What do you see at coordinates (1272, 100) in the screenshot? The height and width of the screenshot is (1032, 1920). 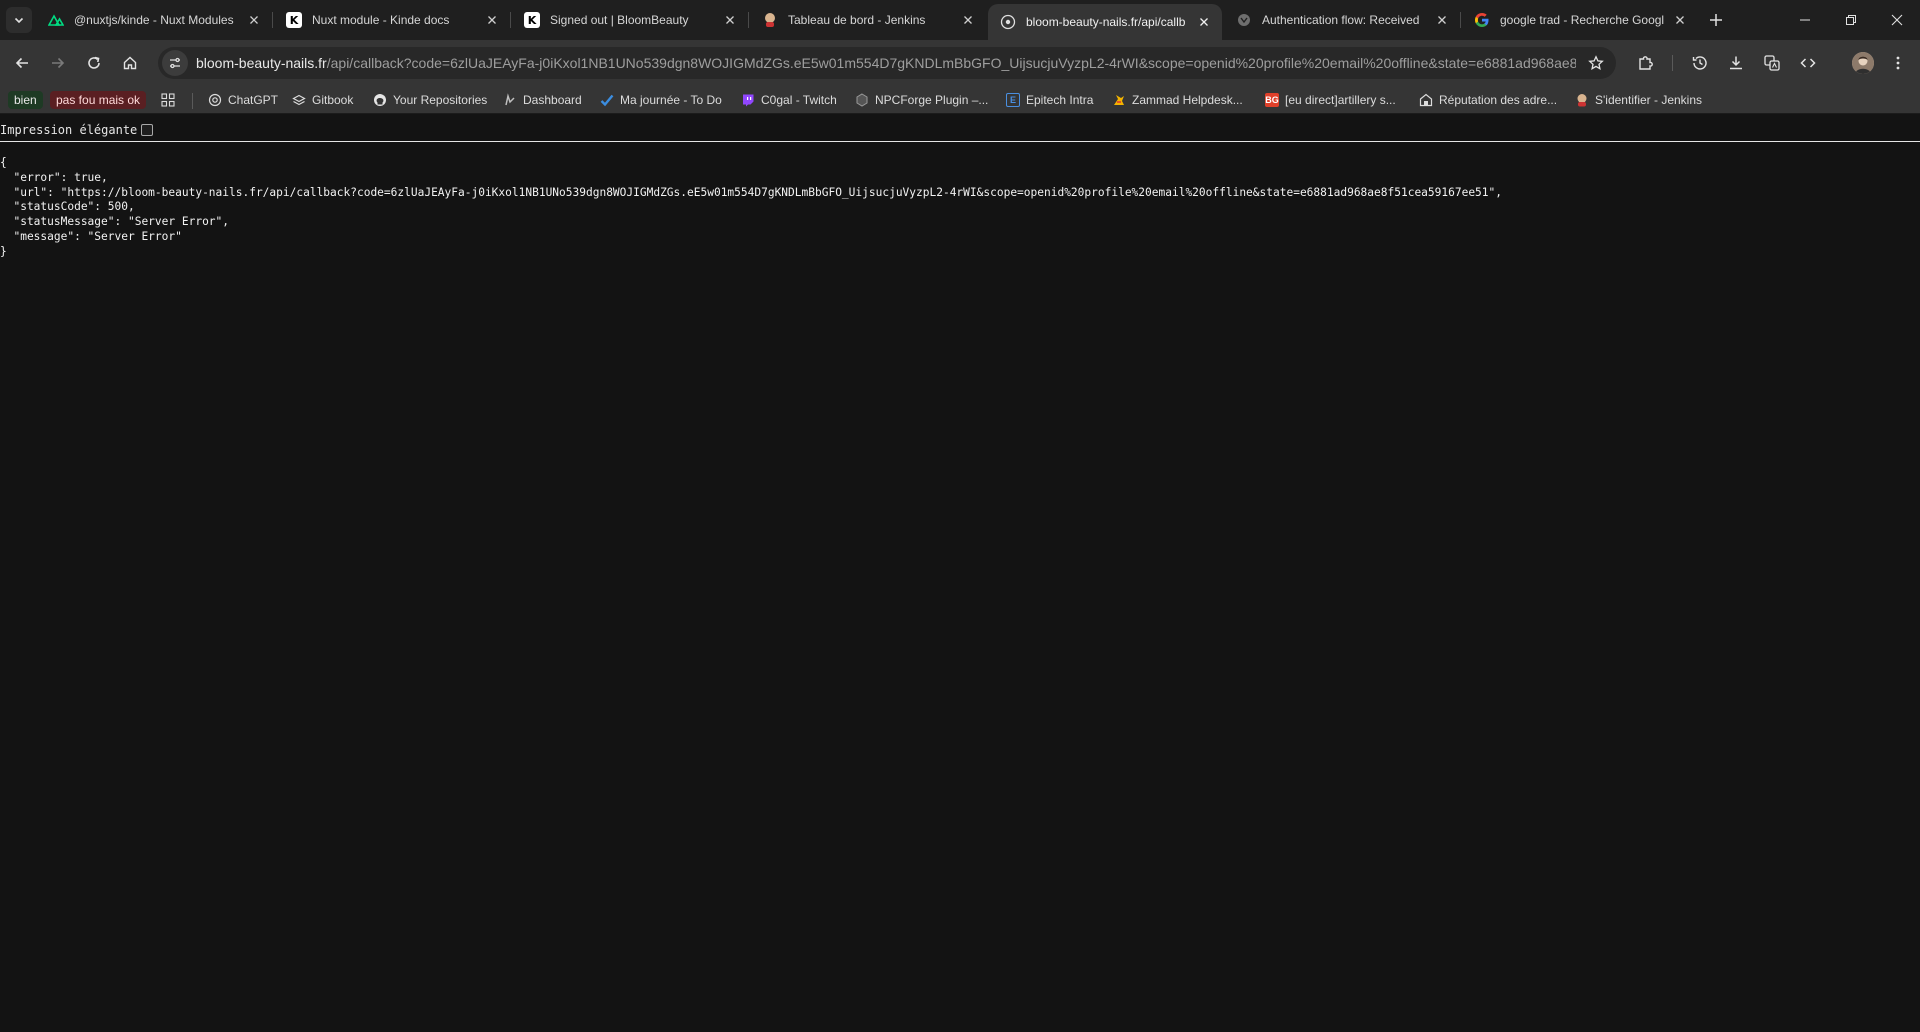 I see `bg-icon: BG` at bounding box center [1272, 100].